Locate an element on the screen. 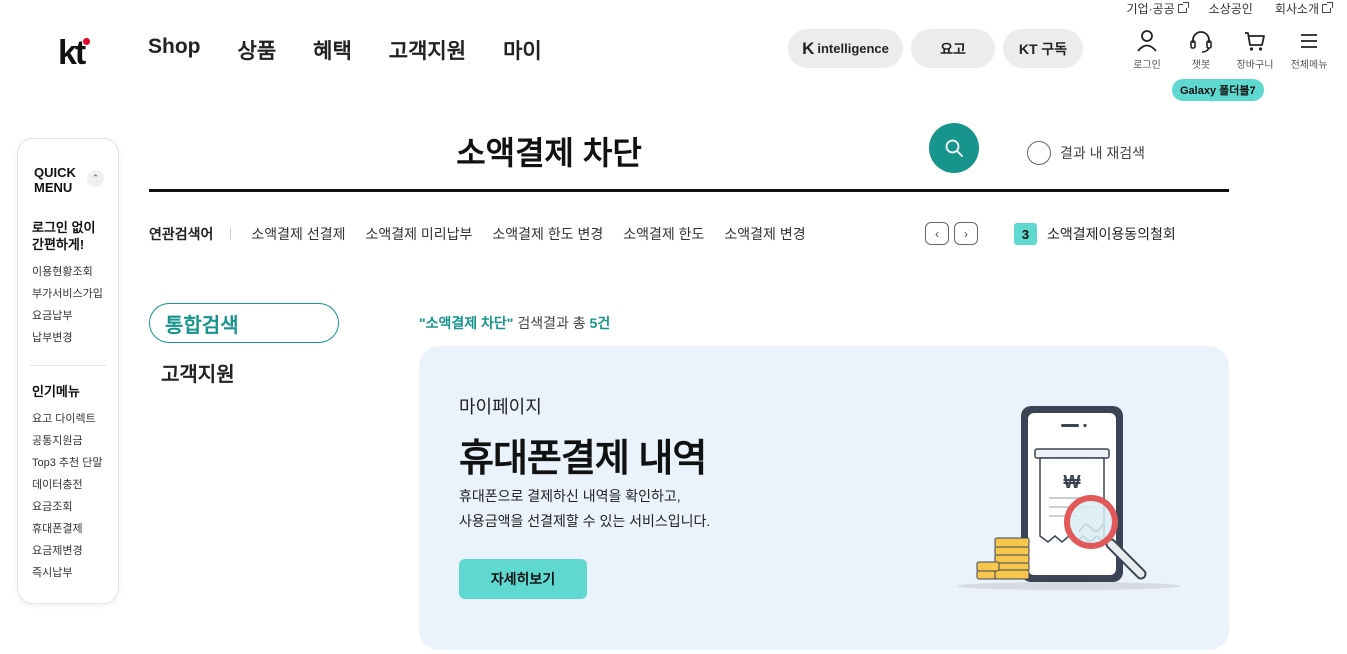  quick-item: 휴대폰결제 is located at coordinates (67, 529).